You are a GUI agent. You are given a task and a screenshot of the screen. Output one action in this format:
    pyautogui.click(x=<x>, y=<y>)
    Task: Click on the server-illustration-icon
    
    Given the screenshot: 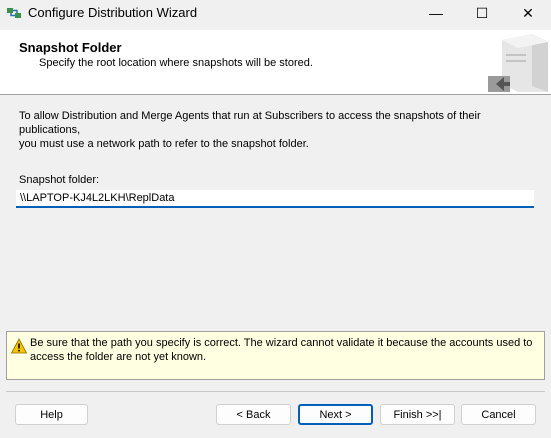 What is the action you would take?
    pyautogui.click(x=518, y=63)
    